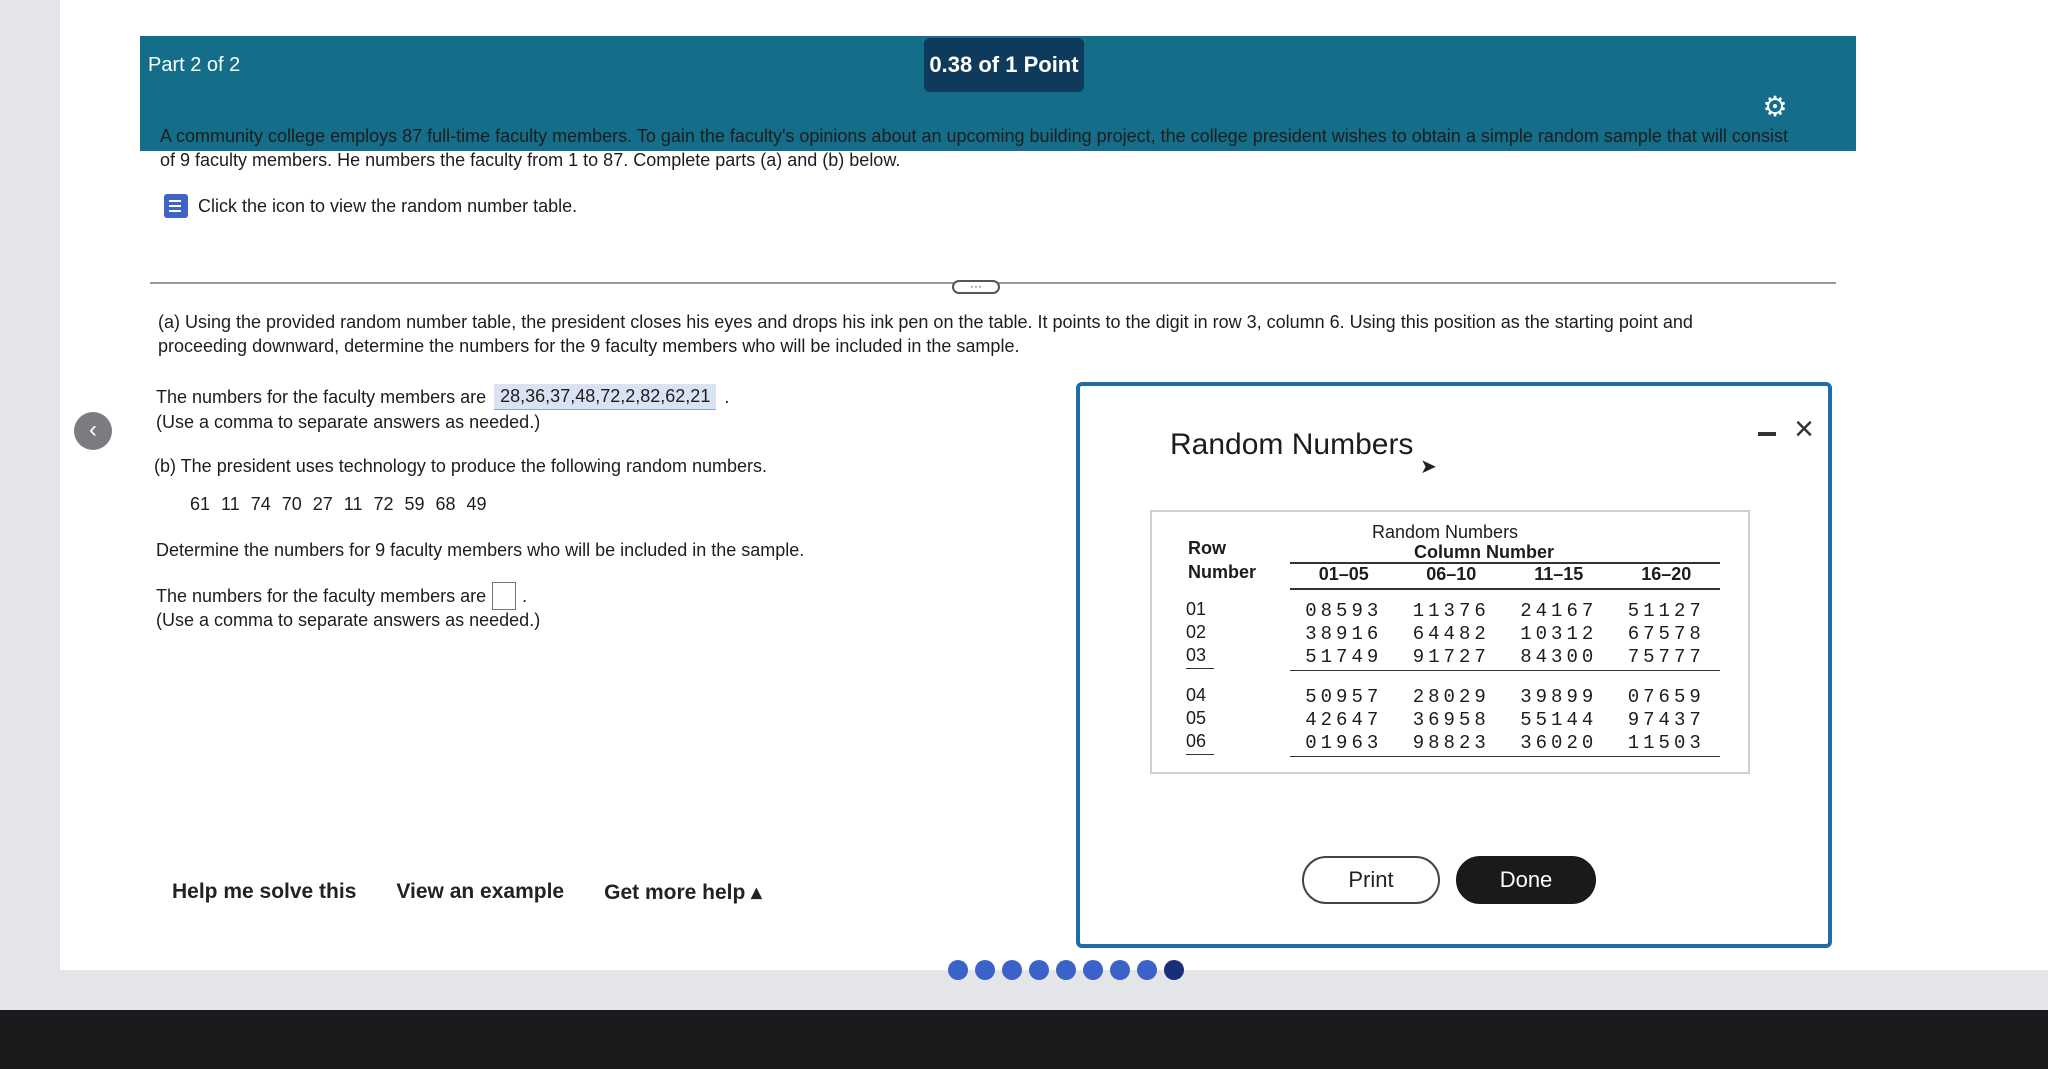 The height and width of the screenshot is (1069, 2048). What do you see at coordinates (176, 206) in the screenshot?
I see `book-icon` at bounding box center [176, 206].